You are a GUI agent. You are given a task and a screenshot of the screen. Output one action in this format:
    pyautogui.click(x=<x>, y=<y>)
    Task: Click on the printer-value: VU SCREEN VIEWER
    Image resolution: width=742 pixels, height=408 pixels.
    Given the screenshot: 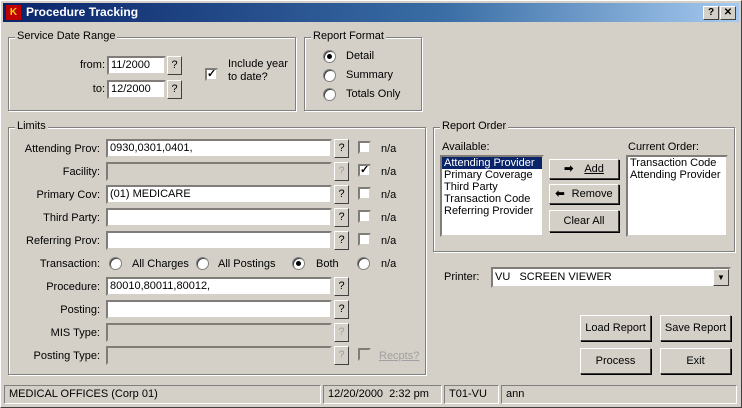 What is the action you would take?
    pyautogui.click(x=553, y=277)
    